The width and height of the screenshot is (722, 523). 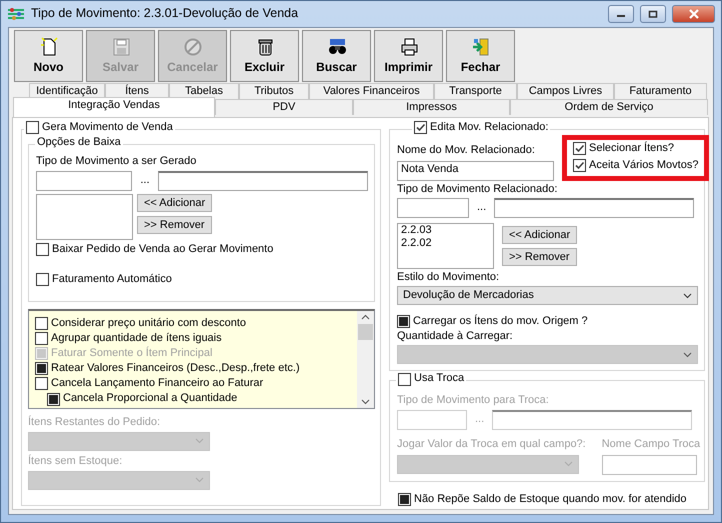 I want to click on tab: Transporte, so click(x=475, y=90).